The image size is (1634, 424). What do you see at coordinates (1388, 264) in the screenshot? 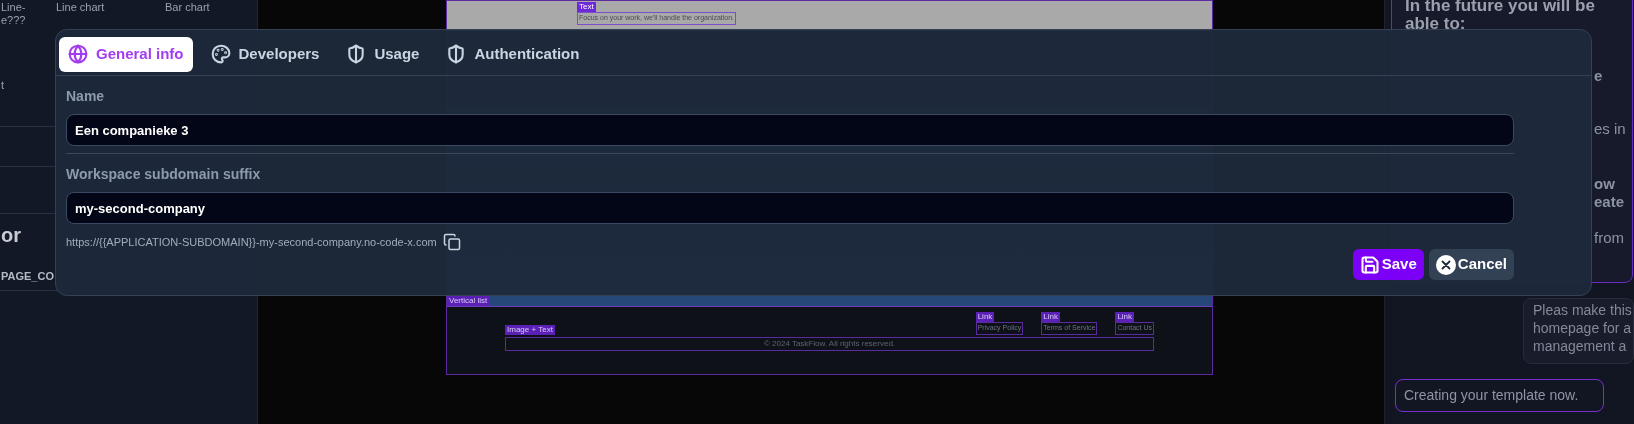
I see `save-button: Save` at bounding box center [1388, 264].